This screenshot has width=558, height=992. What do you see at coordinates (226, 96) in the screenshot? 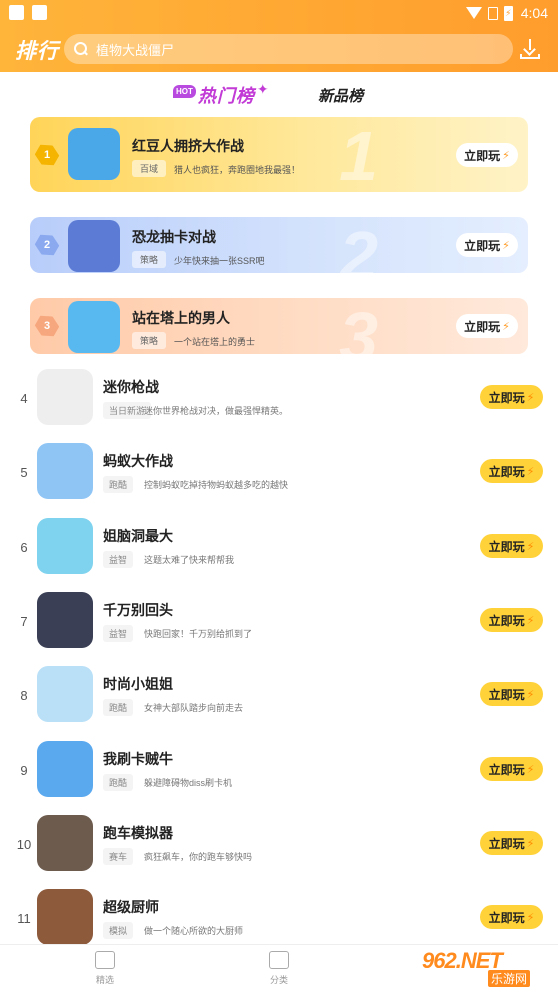
I see `tab-hot-label: 热门榜` at bounding box center [226, 96].